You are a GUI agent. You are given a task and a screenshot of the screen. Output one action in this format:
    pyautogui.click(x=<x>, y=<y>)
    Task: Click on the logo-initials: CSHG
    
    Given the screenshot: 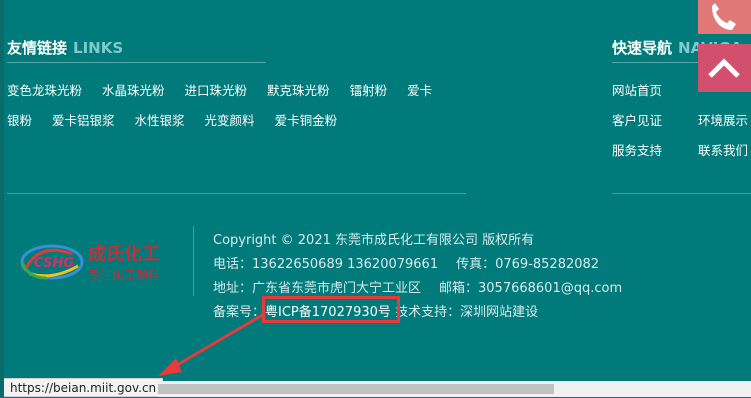 What is the action you would take?
    pyautogui.click(x=54, y=263)
    